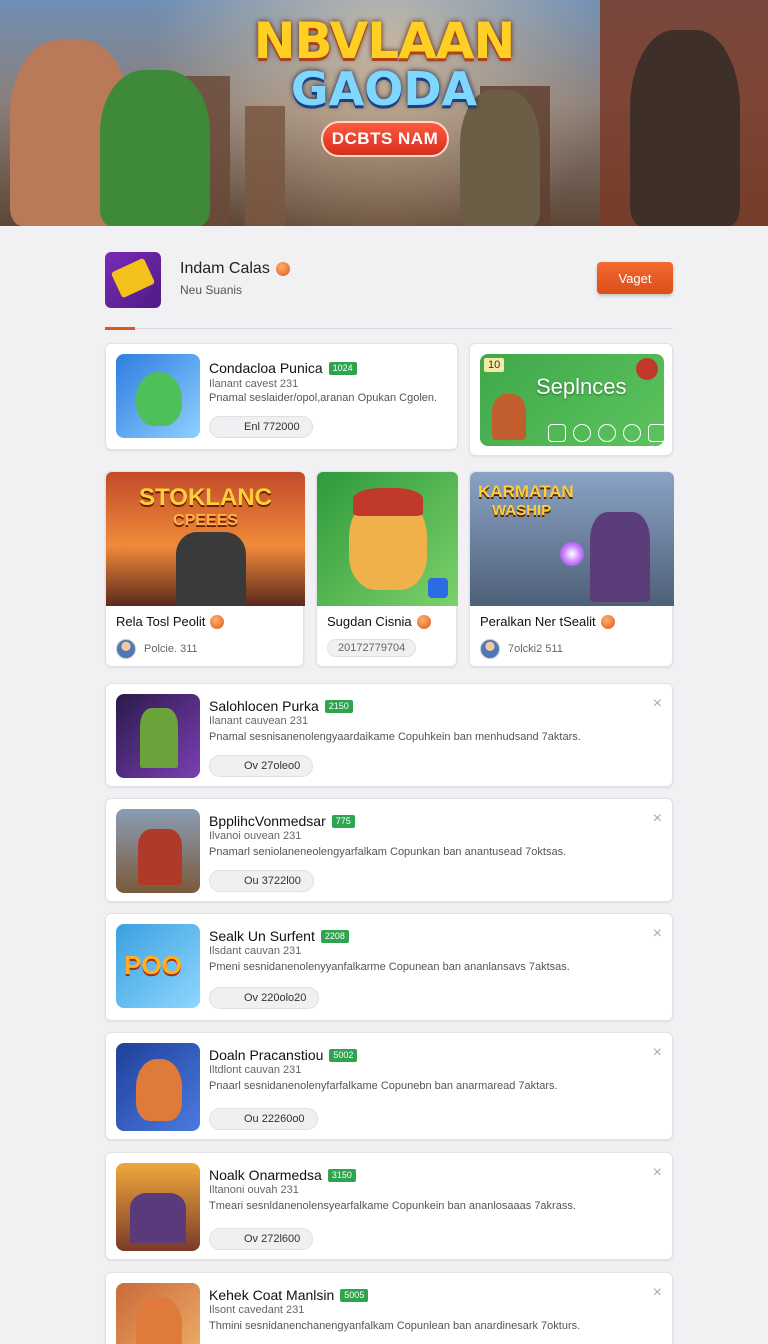  Describe the element at coordinates (211, 569) in the screenshot. I see `grid-tile-figure` at that location.